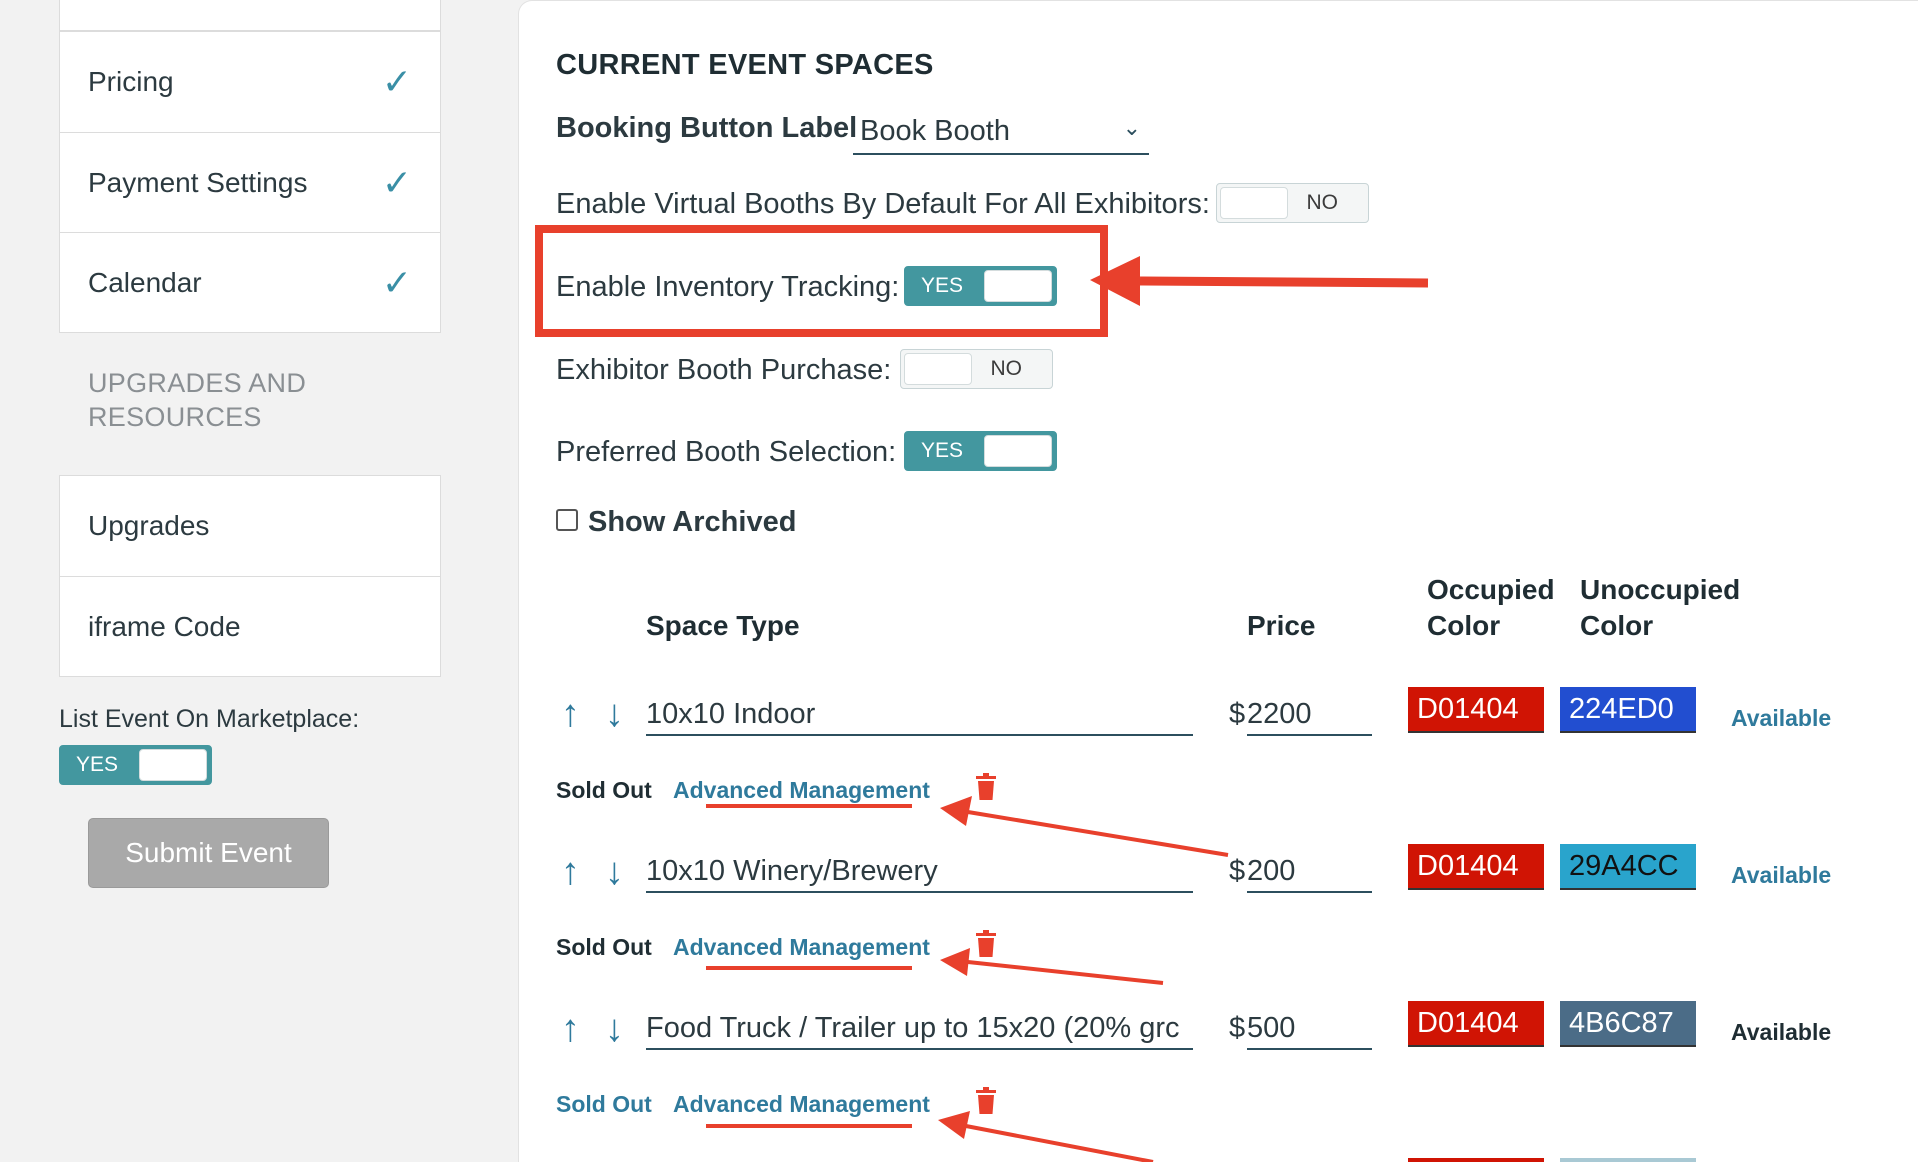  I want to click on sidebar-item-calendar: Calendar ✓, so click(250, 282).